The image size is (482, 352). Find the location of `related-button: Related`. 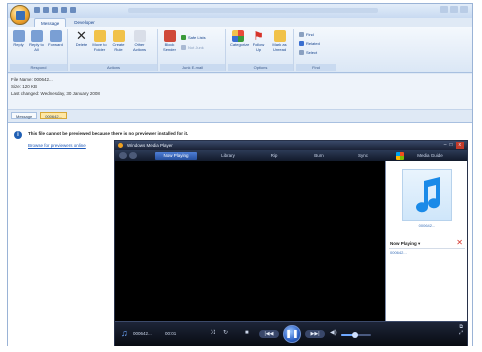

related-button: Related is located at coordinates (309, 43).